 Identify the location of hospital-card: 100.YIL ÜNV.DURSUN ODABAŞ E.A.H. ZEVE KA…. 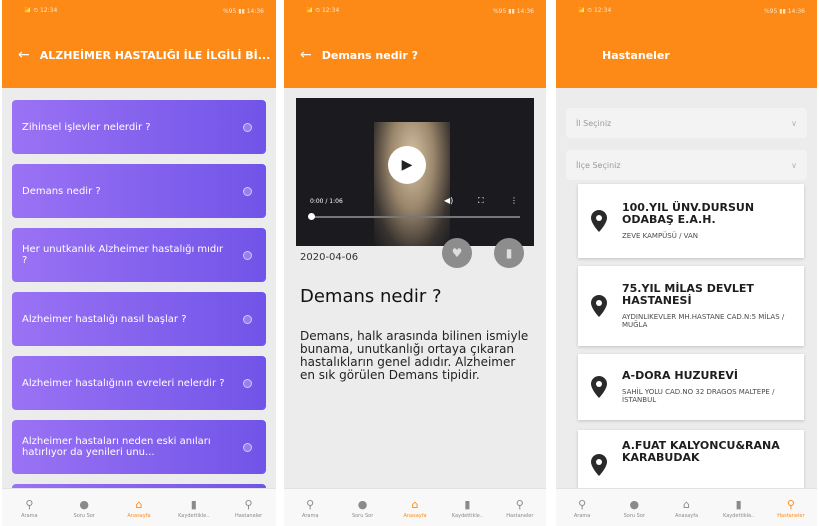
(691, 221).